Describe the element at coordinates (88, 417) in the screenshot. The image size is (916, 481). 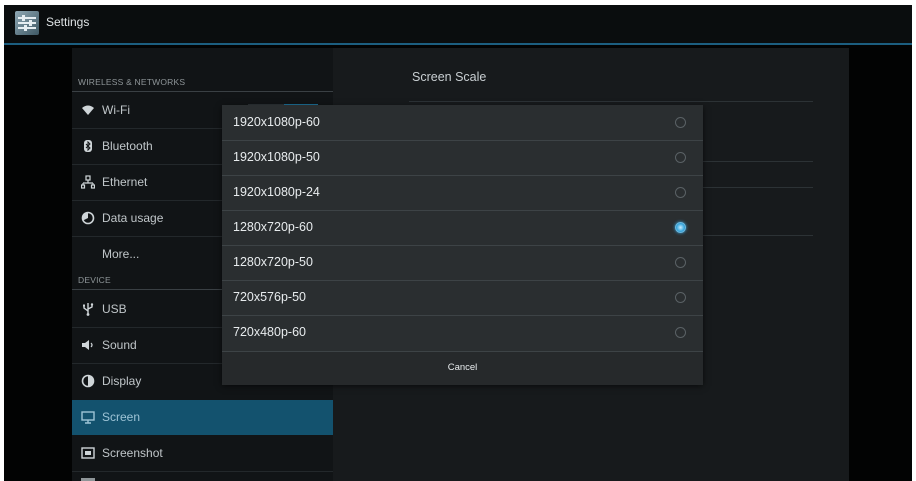
I see `screen-icon` at that location.